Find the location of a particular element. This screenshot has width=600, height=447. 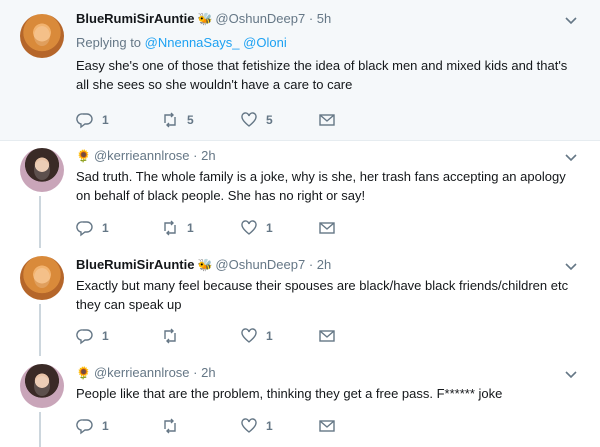

retweet-button: 1 is located at coordinates (177, 228).